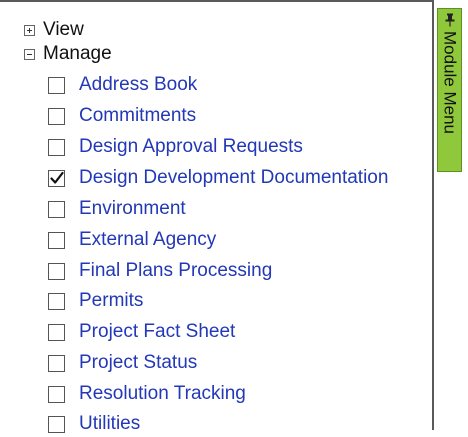 The width and height of the screenshot is (468, 437). I want to click on list-item-final-plans-processing: Final Plans Processing, so click(160, 271).